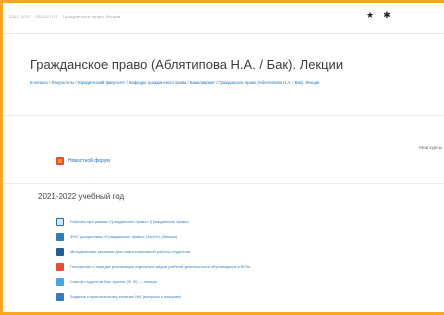 The image size is (444, 315). What do you see at coordinates (387, 15) in the screenshot?
I see `extensions-icon: ✱` at bounding box center [387, 15].